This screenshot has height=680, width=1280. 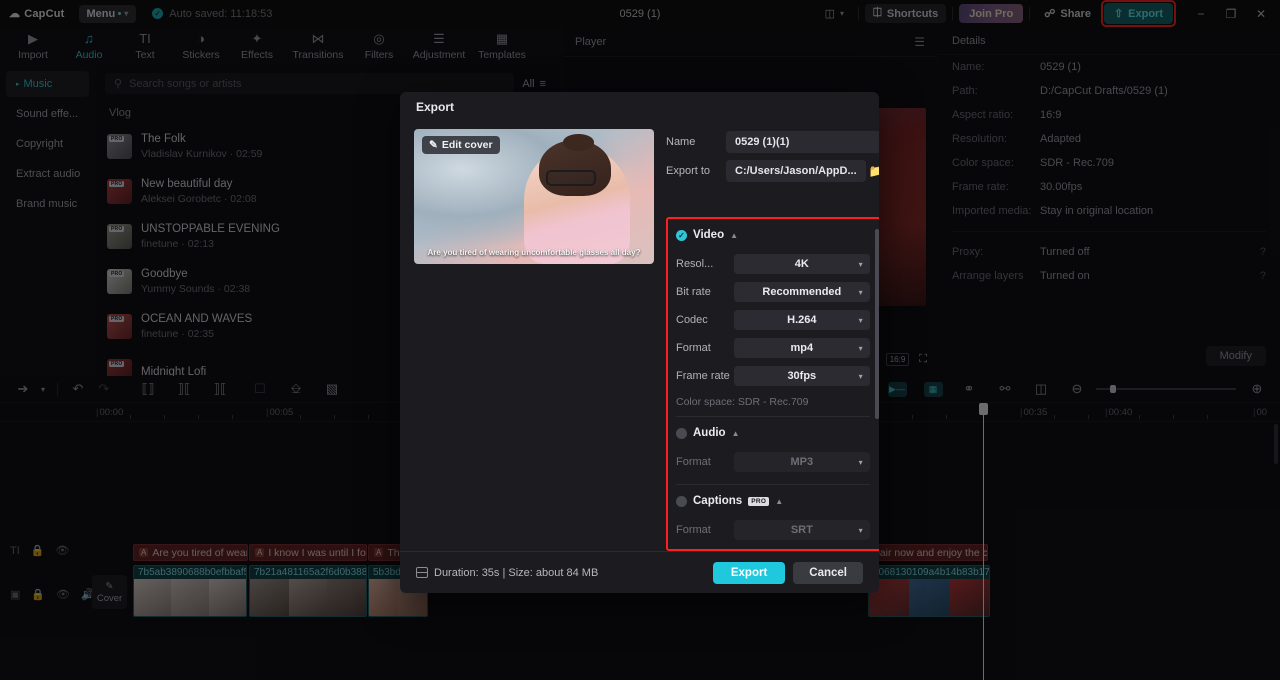 I want to click on audio-format-value: MP3, so click(x=802, y=462).